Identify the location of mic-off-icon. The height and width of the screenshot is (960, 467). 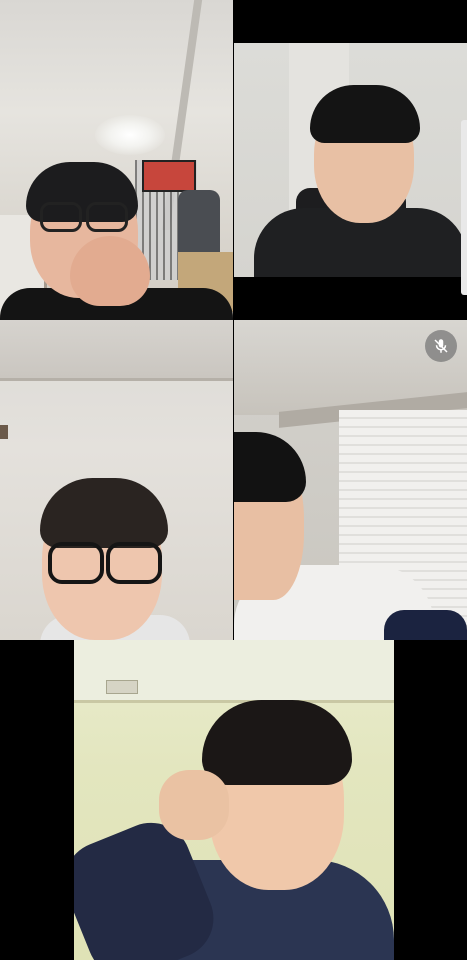
(441, 346).